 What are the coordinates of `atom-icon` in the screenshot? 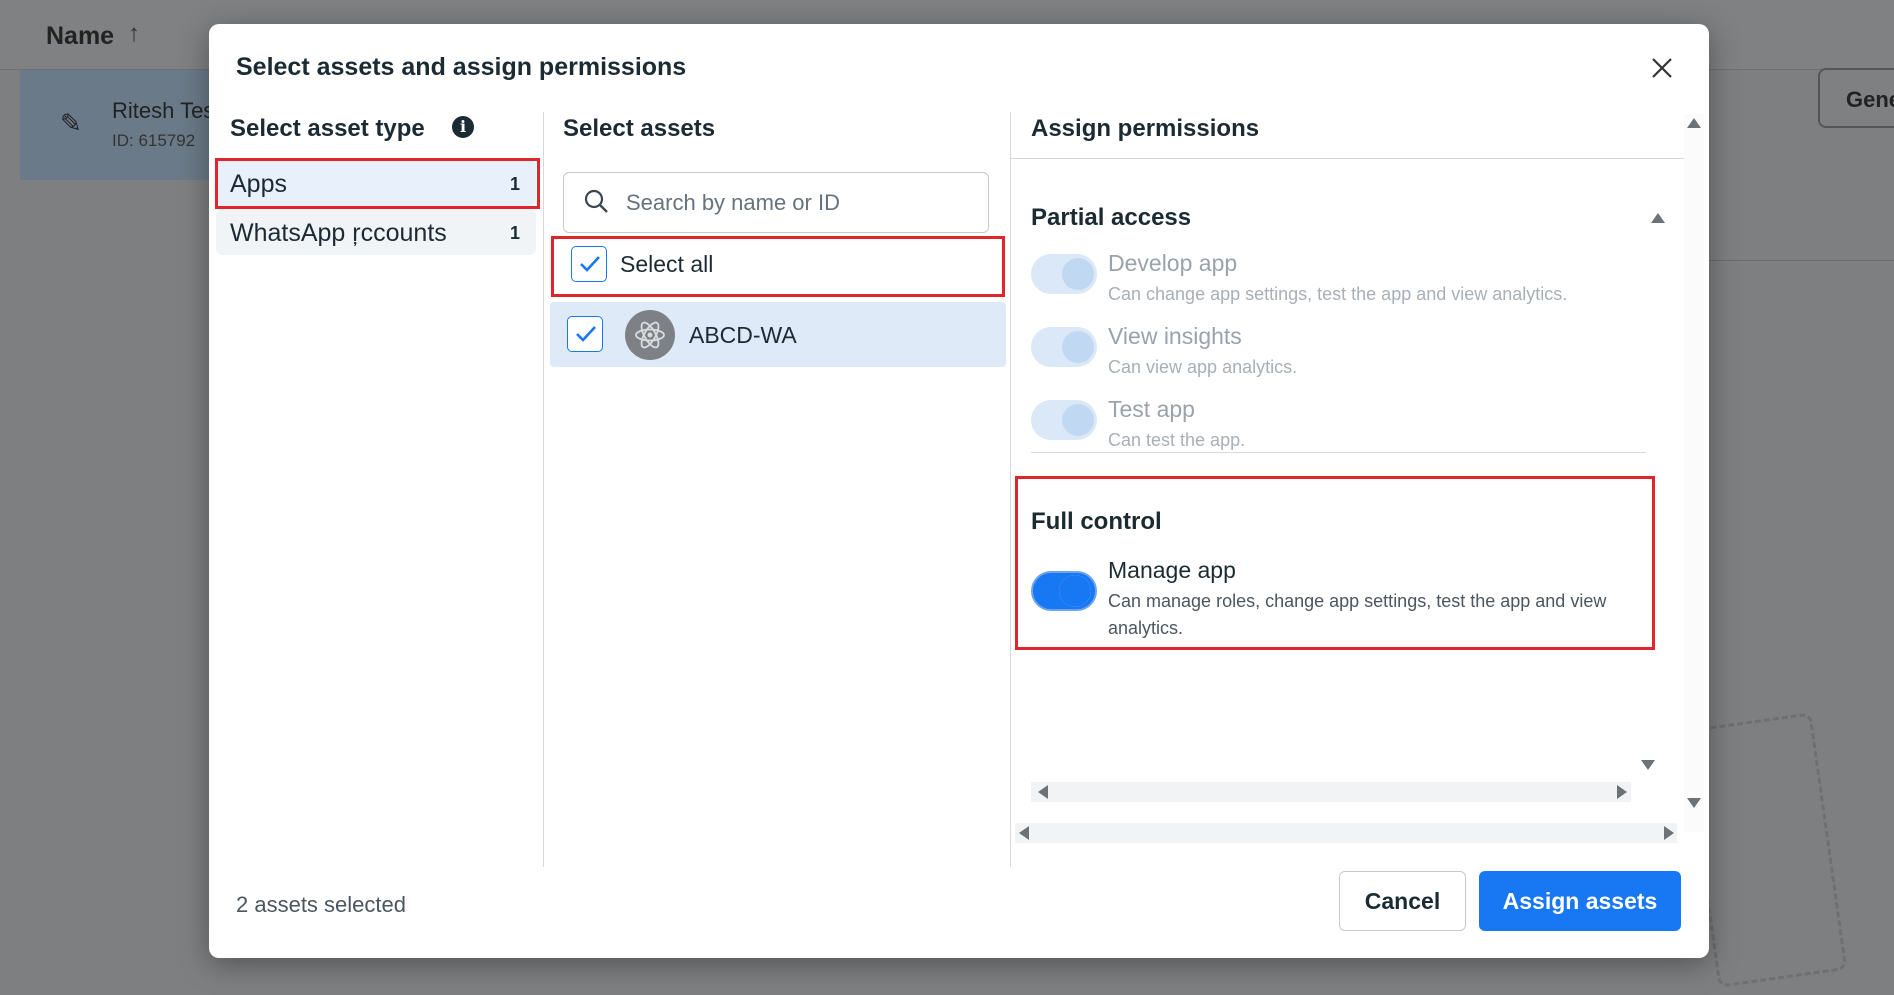 It's located at (650, 335).